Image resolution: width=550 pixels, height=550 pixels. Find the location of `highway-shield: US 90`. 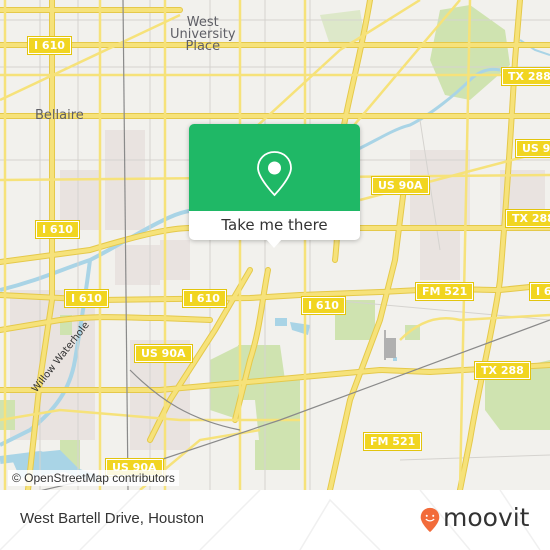

highway-shield: US 90 is located at coordinates (532, 148).